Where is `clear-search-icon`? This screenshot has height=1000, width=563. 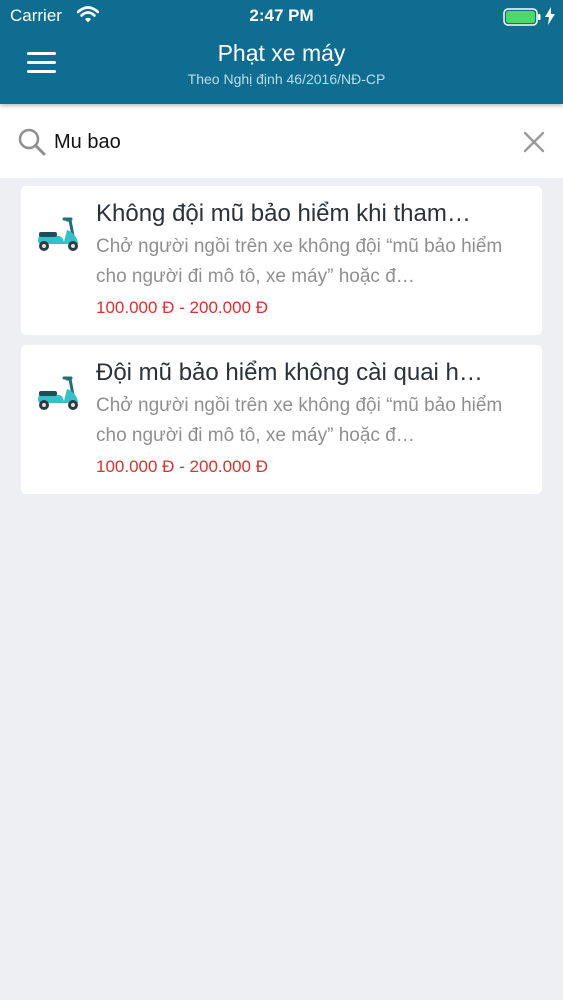
clear-search-icon is located at coordinates (534, 144).